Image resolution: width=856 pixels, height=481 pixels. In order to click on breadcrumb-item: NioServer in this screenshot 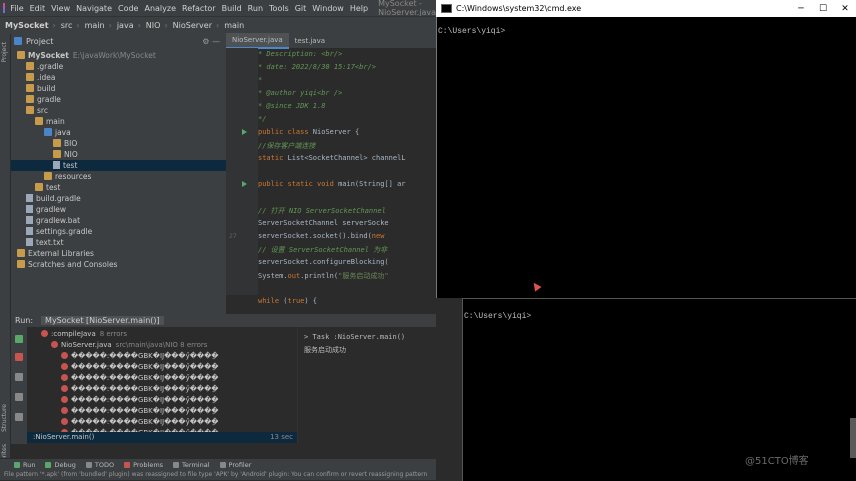, I will do `click(192, 25)`.